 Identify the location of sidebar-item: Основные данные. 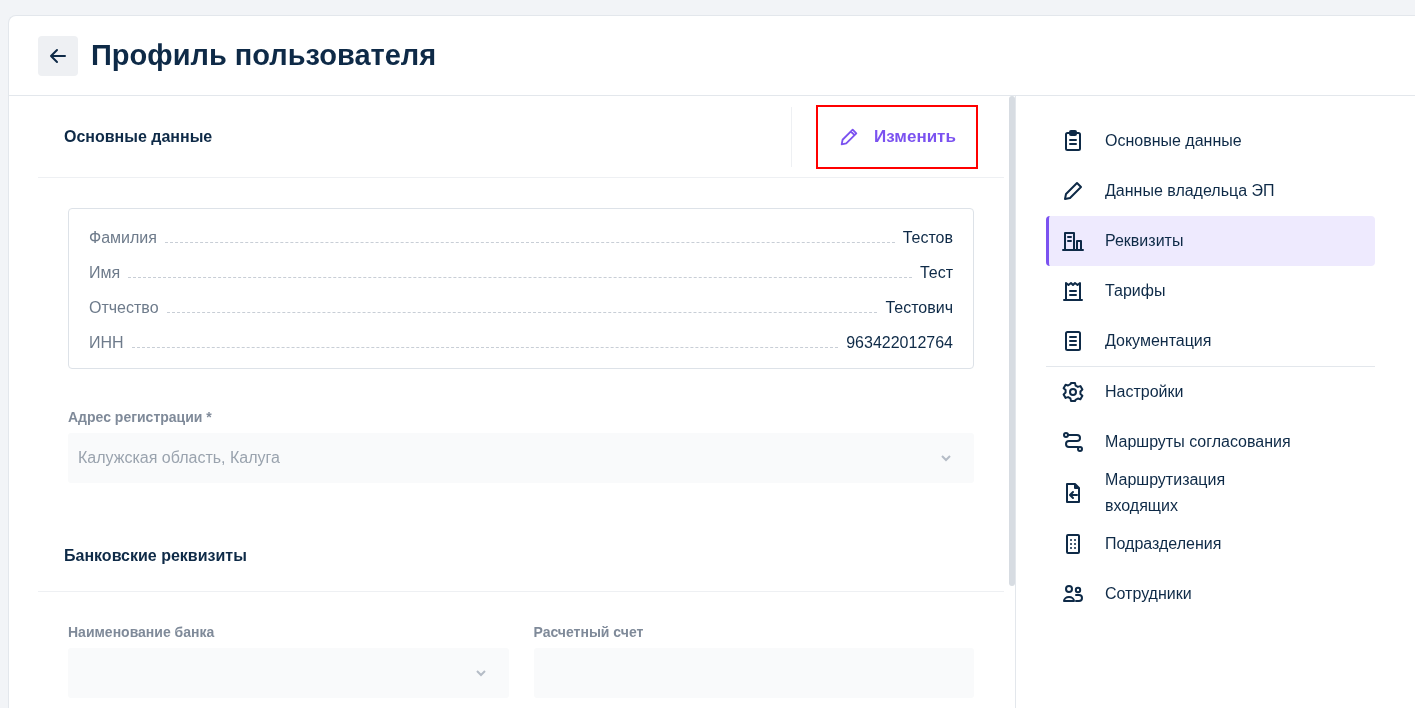
(1210, 141).